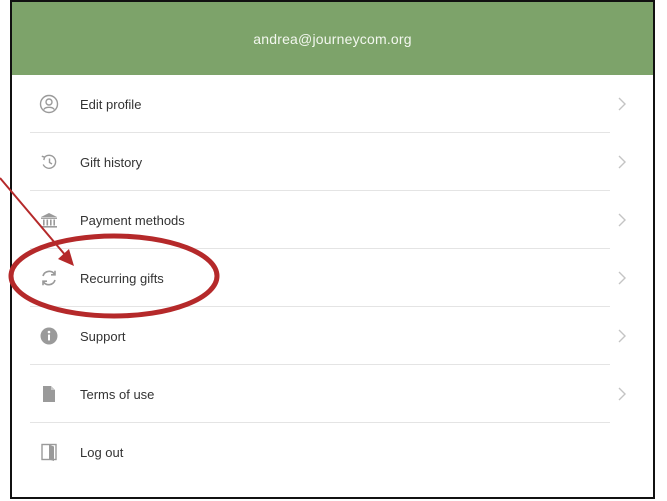 The image size is (667, 501). I want to click on bank-icon, so click(49, 220).